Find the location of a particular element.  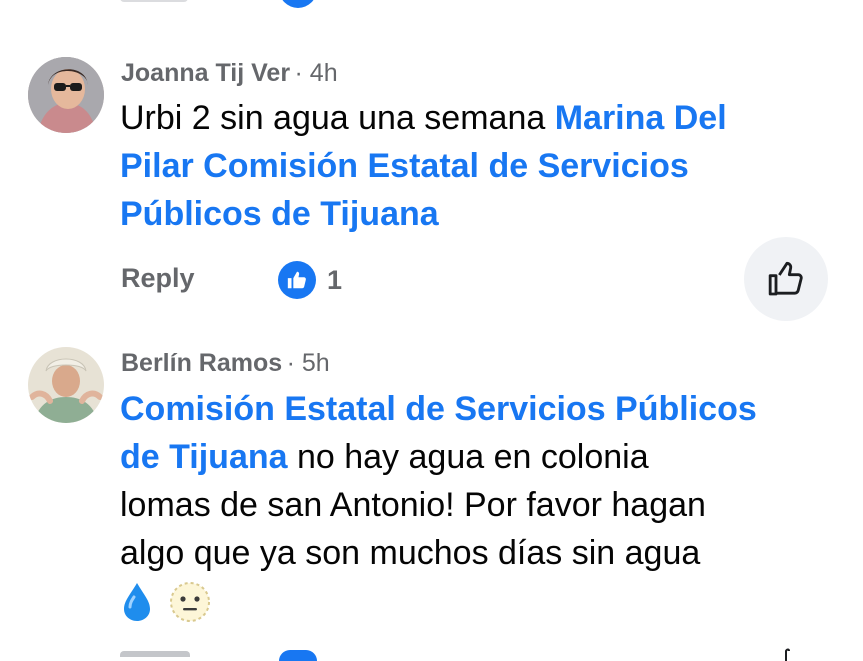

mention-link: de Tijuana is located at coordinates (204, 457).